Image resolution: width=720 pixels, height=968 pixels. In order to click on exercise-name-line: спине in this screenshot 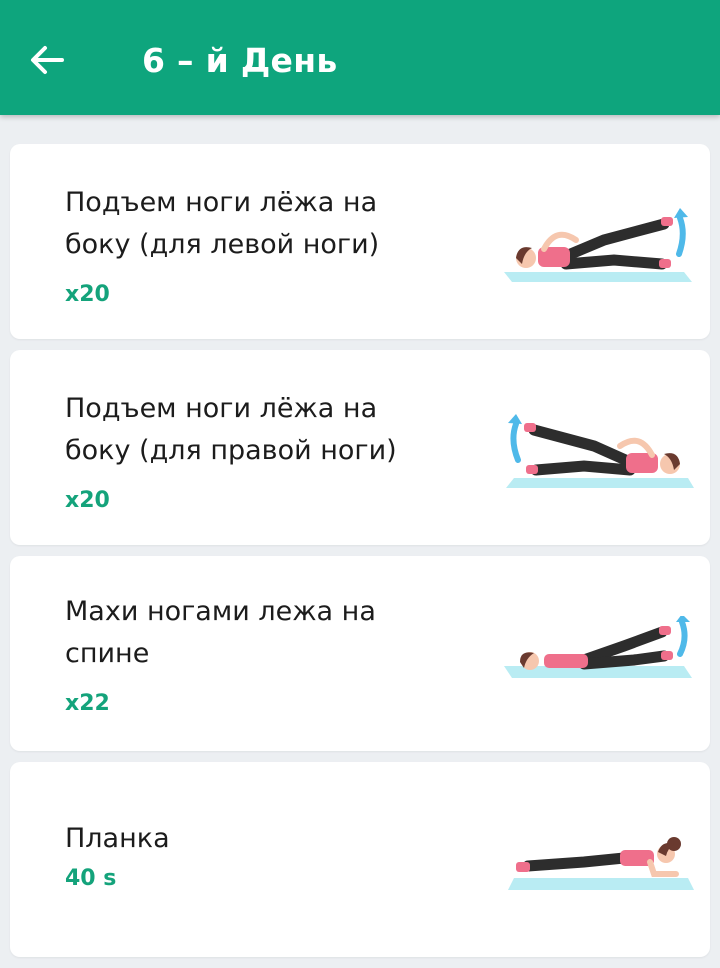, I will do `click(107, 653)`.